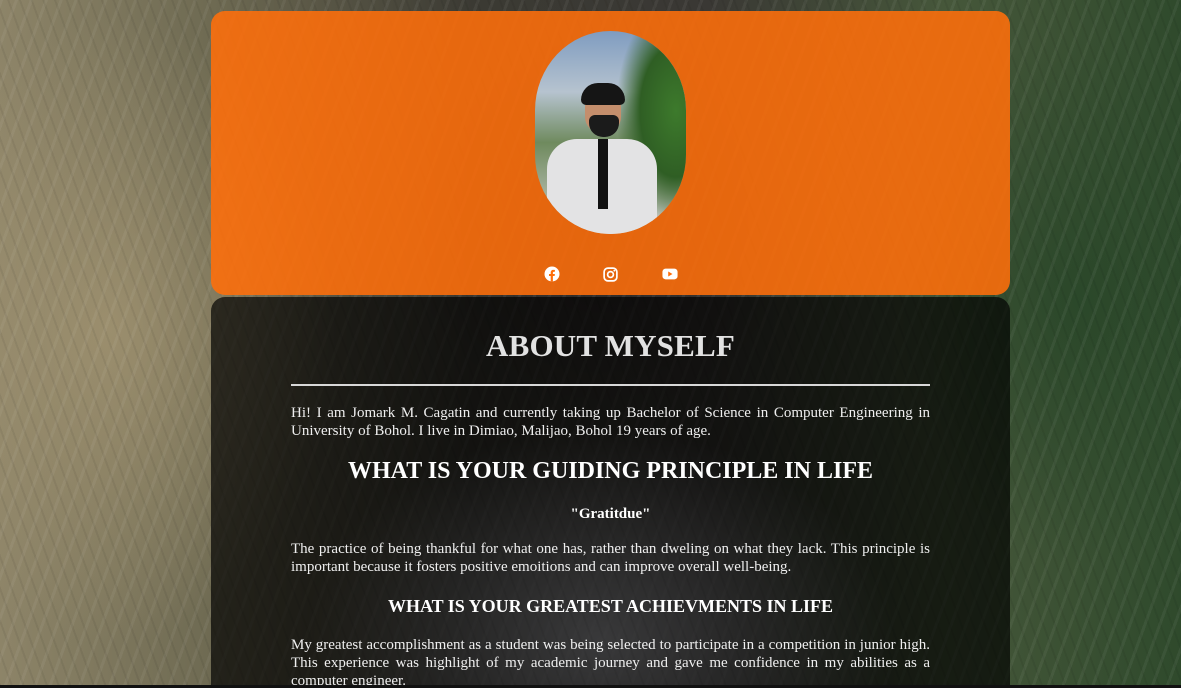 The height and width of the screenshot is (688, 1181). Describe the element at coordinates (610, 471) in the screenshot. I see `principle-heading: WHAT IS YOUR GUIDING PRINCIPLE IN LIFE` at that location.